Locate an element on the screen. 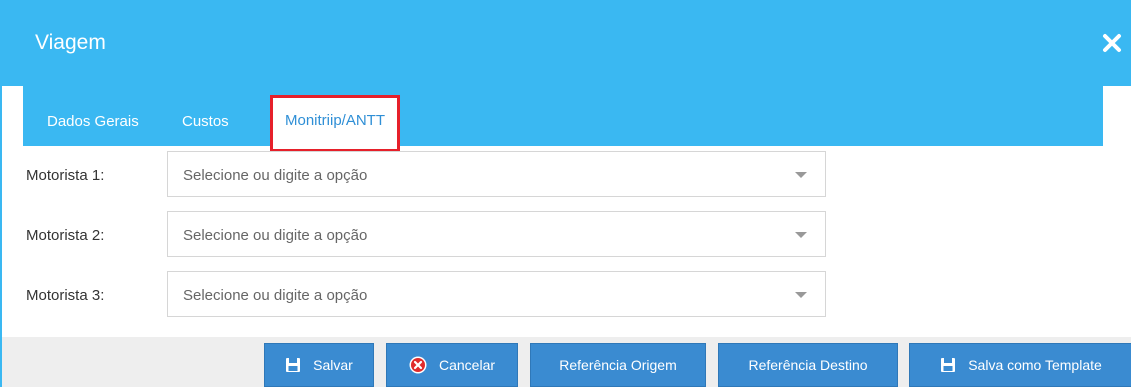 This screenshot has width=1131, height=387. referencia-origem-button: Referência Origem is located at coordinates (618, 365).